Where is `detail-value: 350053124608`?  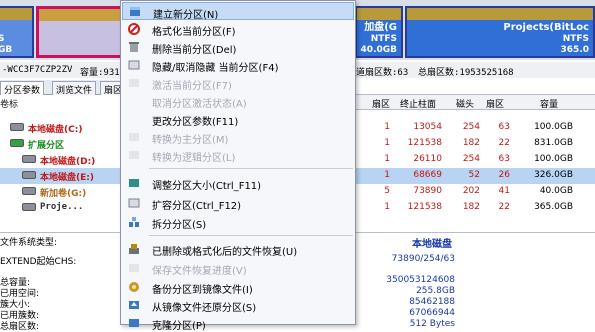 detail-value: 350053124608 is located at coordinates (420, 280).